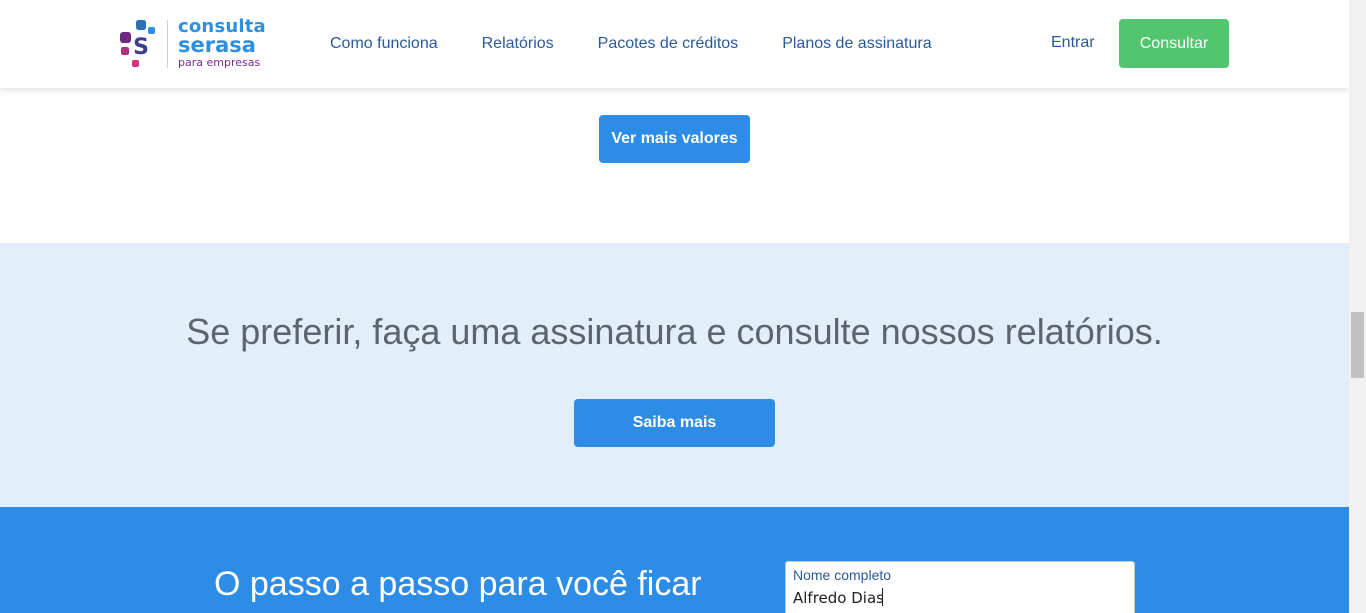  Describe the element at coordinates (1073, 43) in the screenshot. I see `login-link: Entrar` at that location.